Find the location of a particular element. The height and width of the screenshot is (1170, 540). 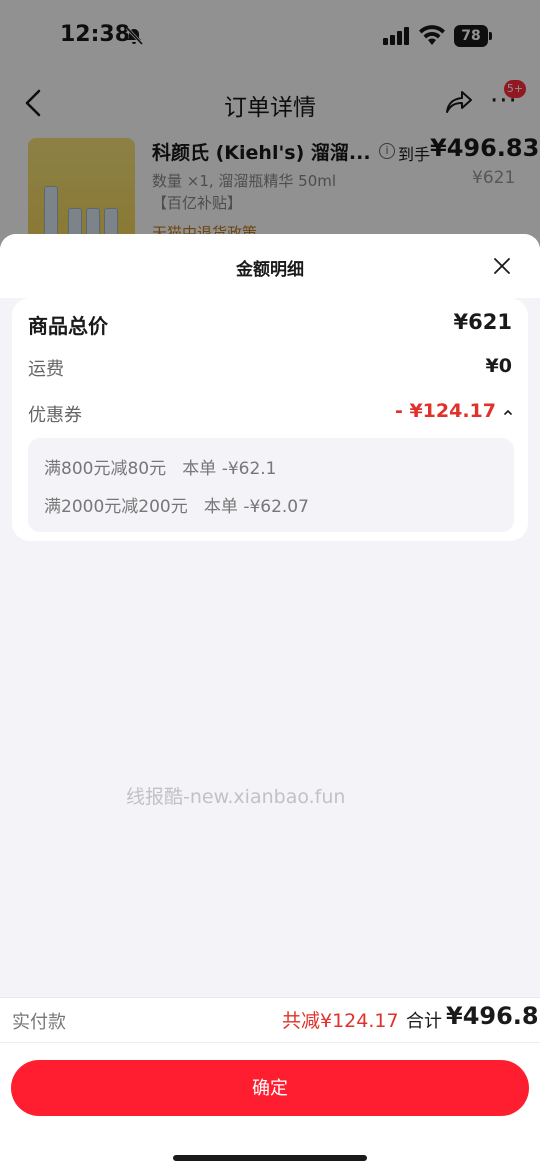

actual-pay-label: 实付款 is located at coordinates (39, 1022).